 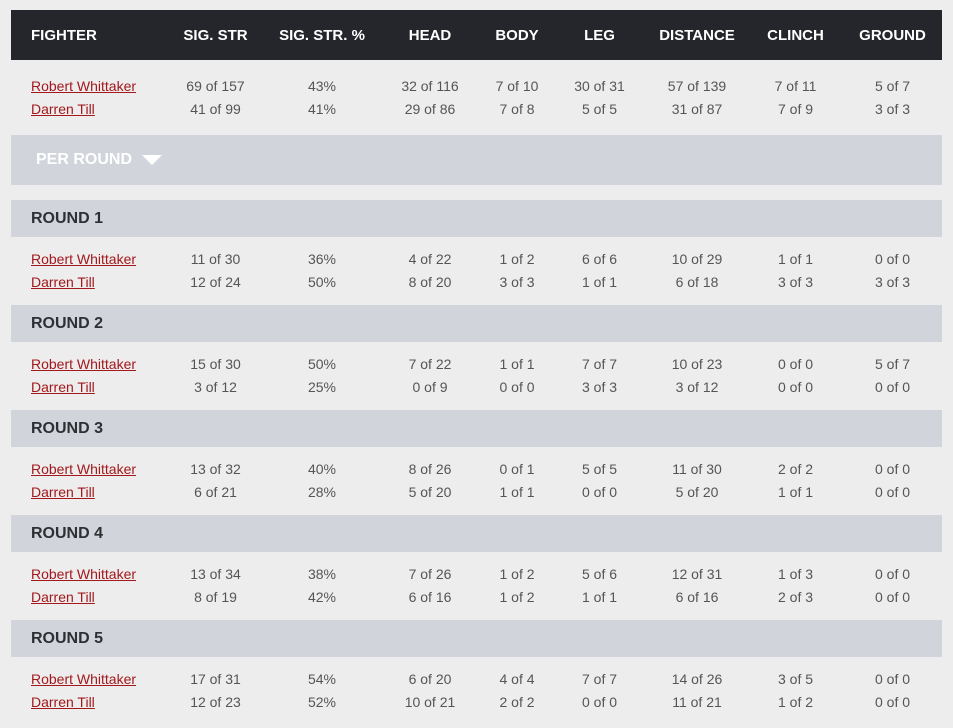 What do you see at coordinates (517, 702) in the screenshot?
I see `stat-value: 2 of 2` at bounding box center [517, 702].